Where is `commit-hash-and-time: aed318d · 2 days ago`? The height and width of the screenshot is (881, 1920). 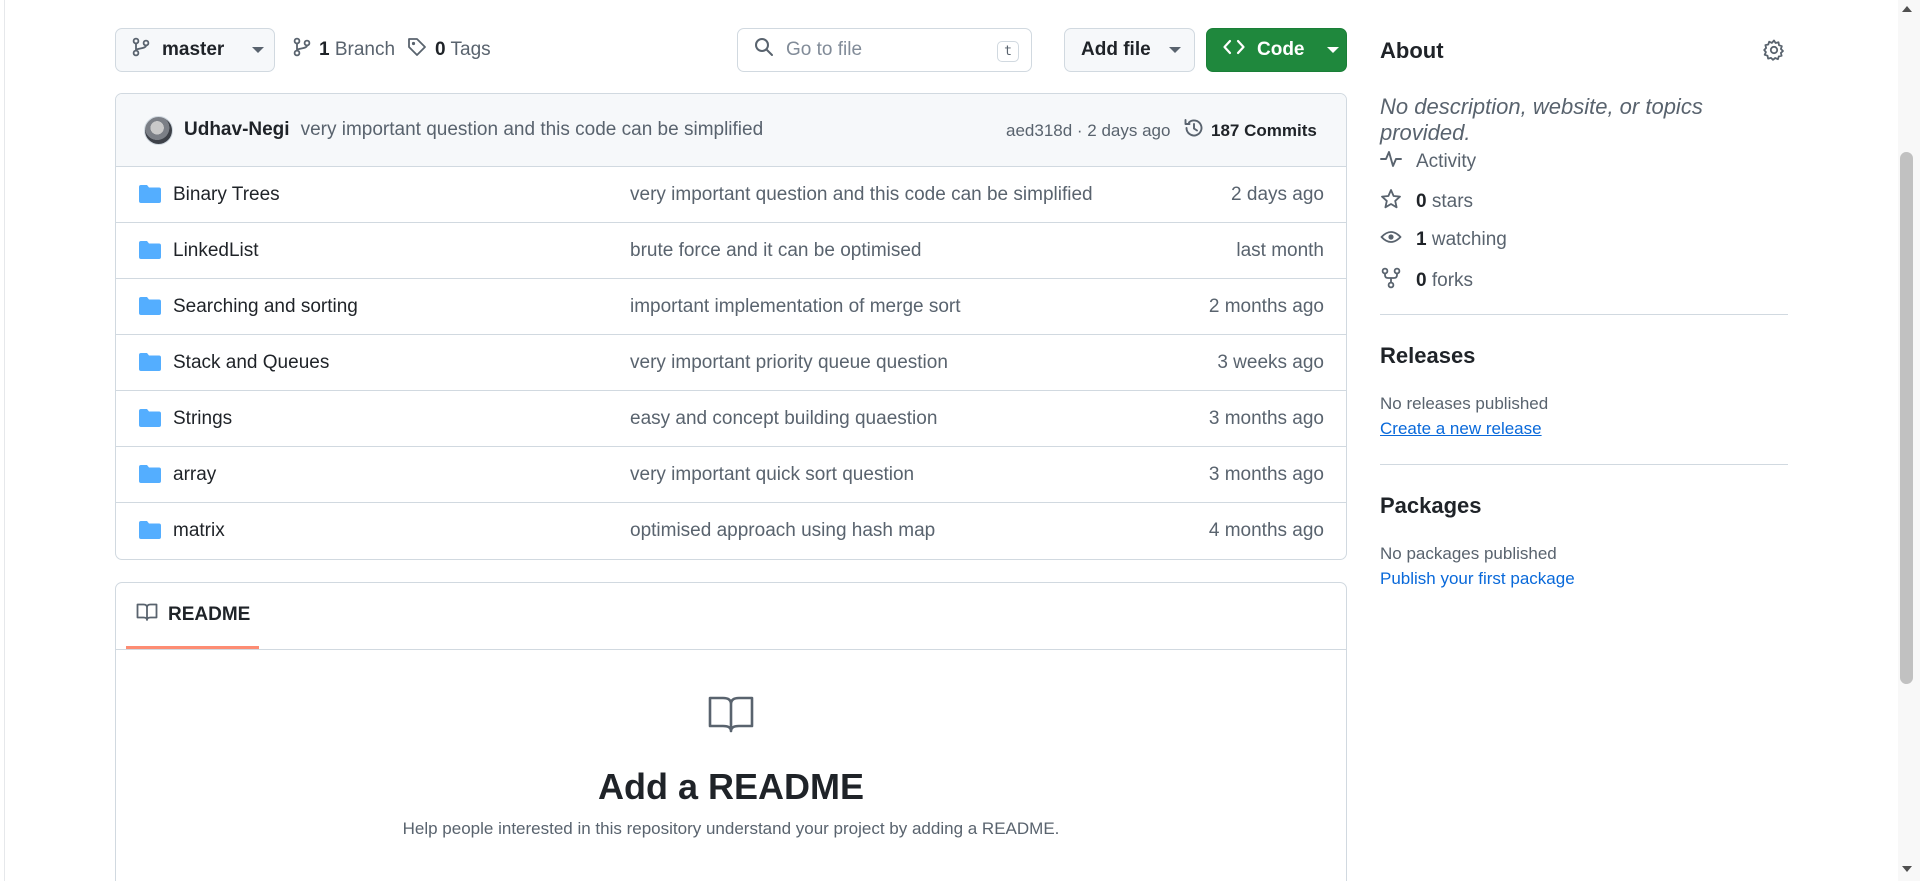
commit-hash-and-time: aed318d · 2 days ago is located at coordinates (1088, 130).